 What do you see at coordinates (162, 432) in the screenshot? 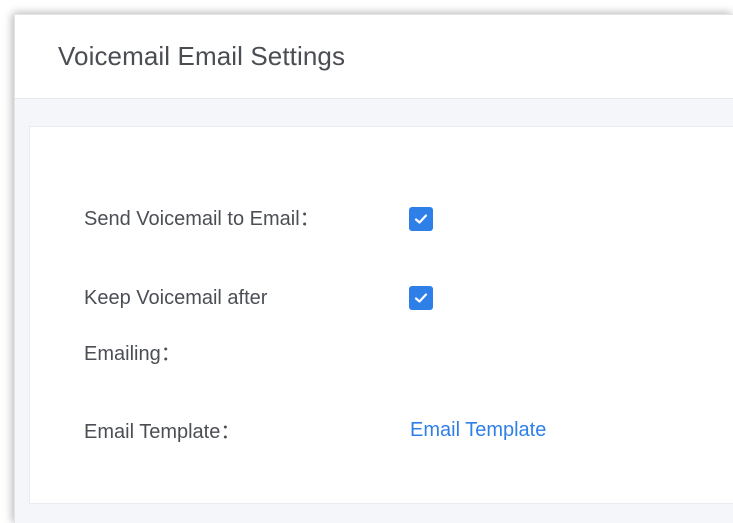
I see `email-template-label: Email Template：` at bounding box center [162, 432].